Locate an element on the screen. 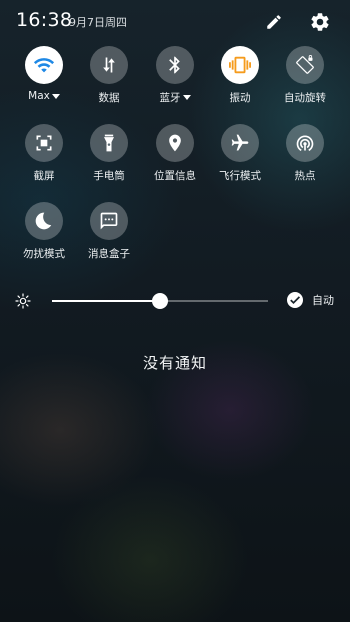 This screenshot has height=622, width=350. brightness-icon is located at coordinates (23, 301).